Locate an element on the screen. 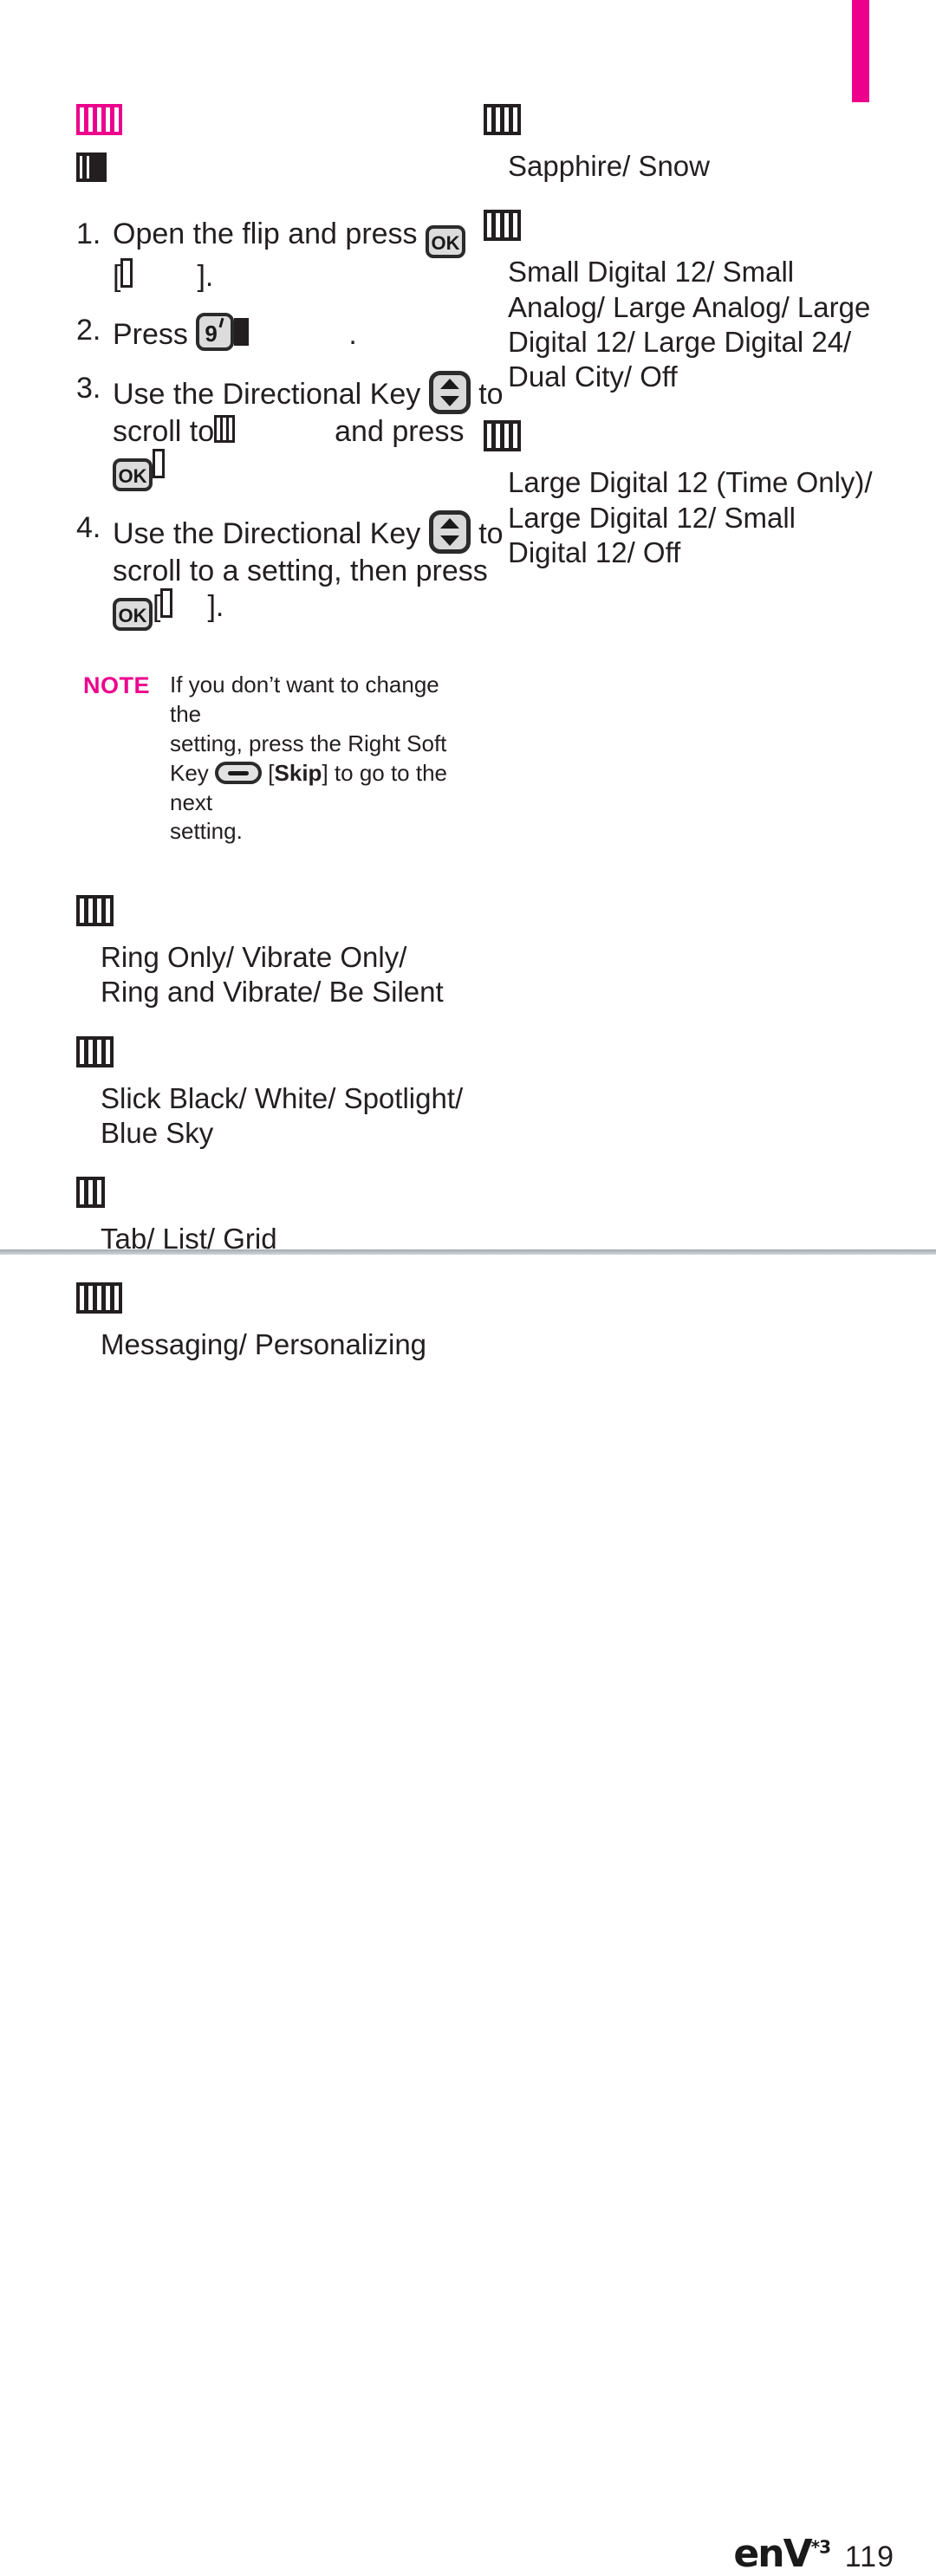  step-3-text-d: and press is located at coordinates (400, 432).